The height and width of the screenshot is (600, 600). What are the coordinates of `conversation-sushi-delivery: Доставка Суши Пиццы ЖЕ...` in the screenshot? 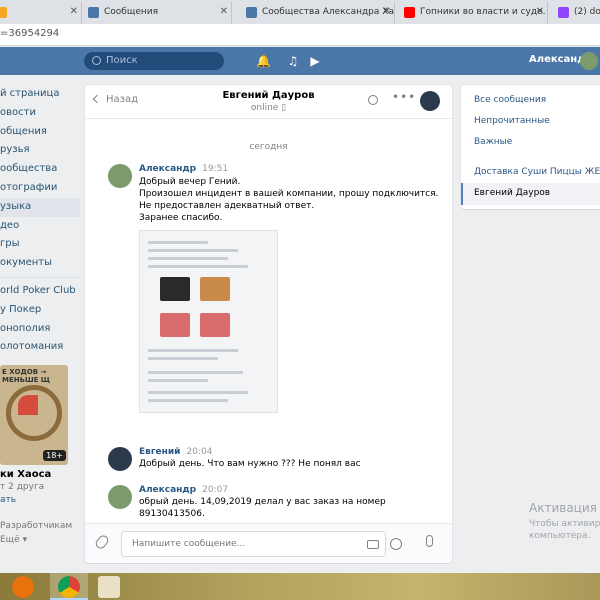 It's located at (537, 172).